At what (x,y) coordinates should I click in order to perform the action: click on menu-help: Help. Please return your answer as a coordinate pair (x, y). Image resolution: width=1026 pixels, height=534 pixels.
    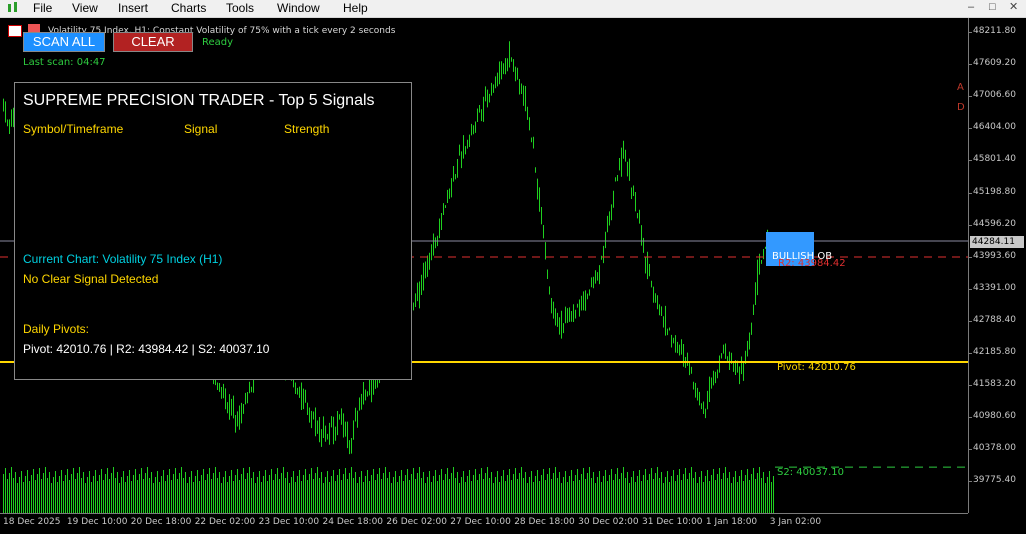
    Looking at the image, I should click on (355, 8).